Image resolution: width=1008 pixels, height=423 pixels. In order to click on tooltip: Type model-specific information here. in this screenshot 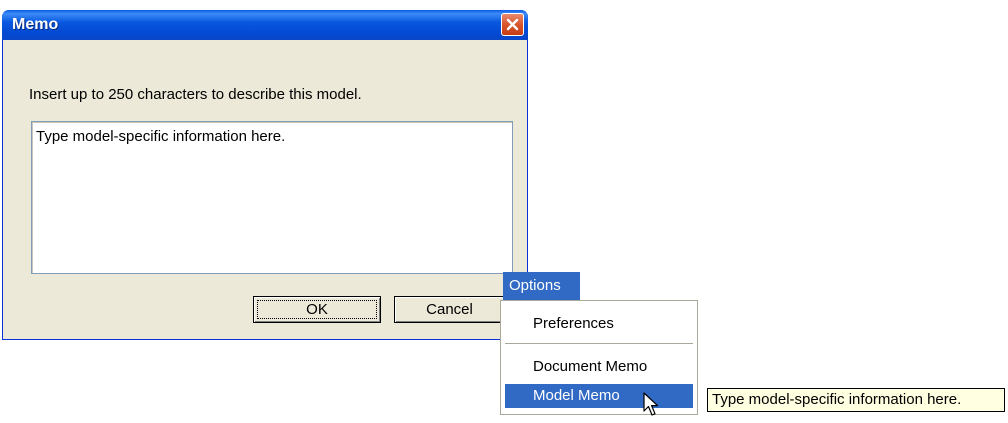, I will do `click(856, 400)`.